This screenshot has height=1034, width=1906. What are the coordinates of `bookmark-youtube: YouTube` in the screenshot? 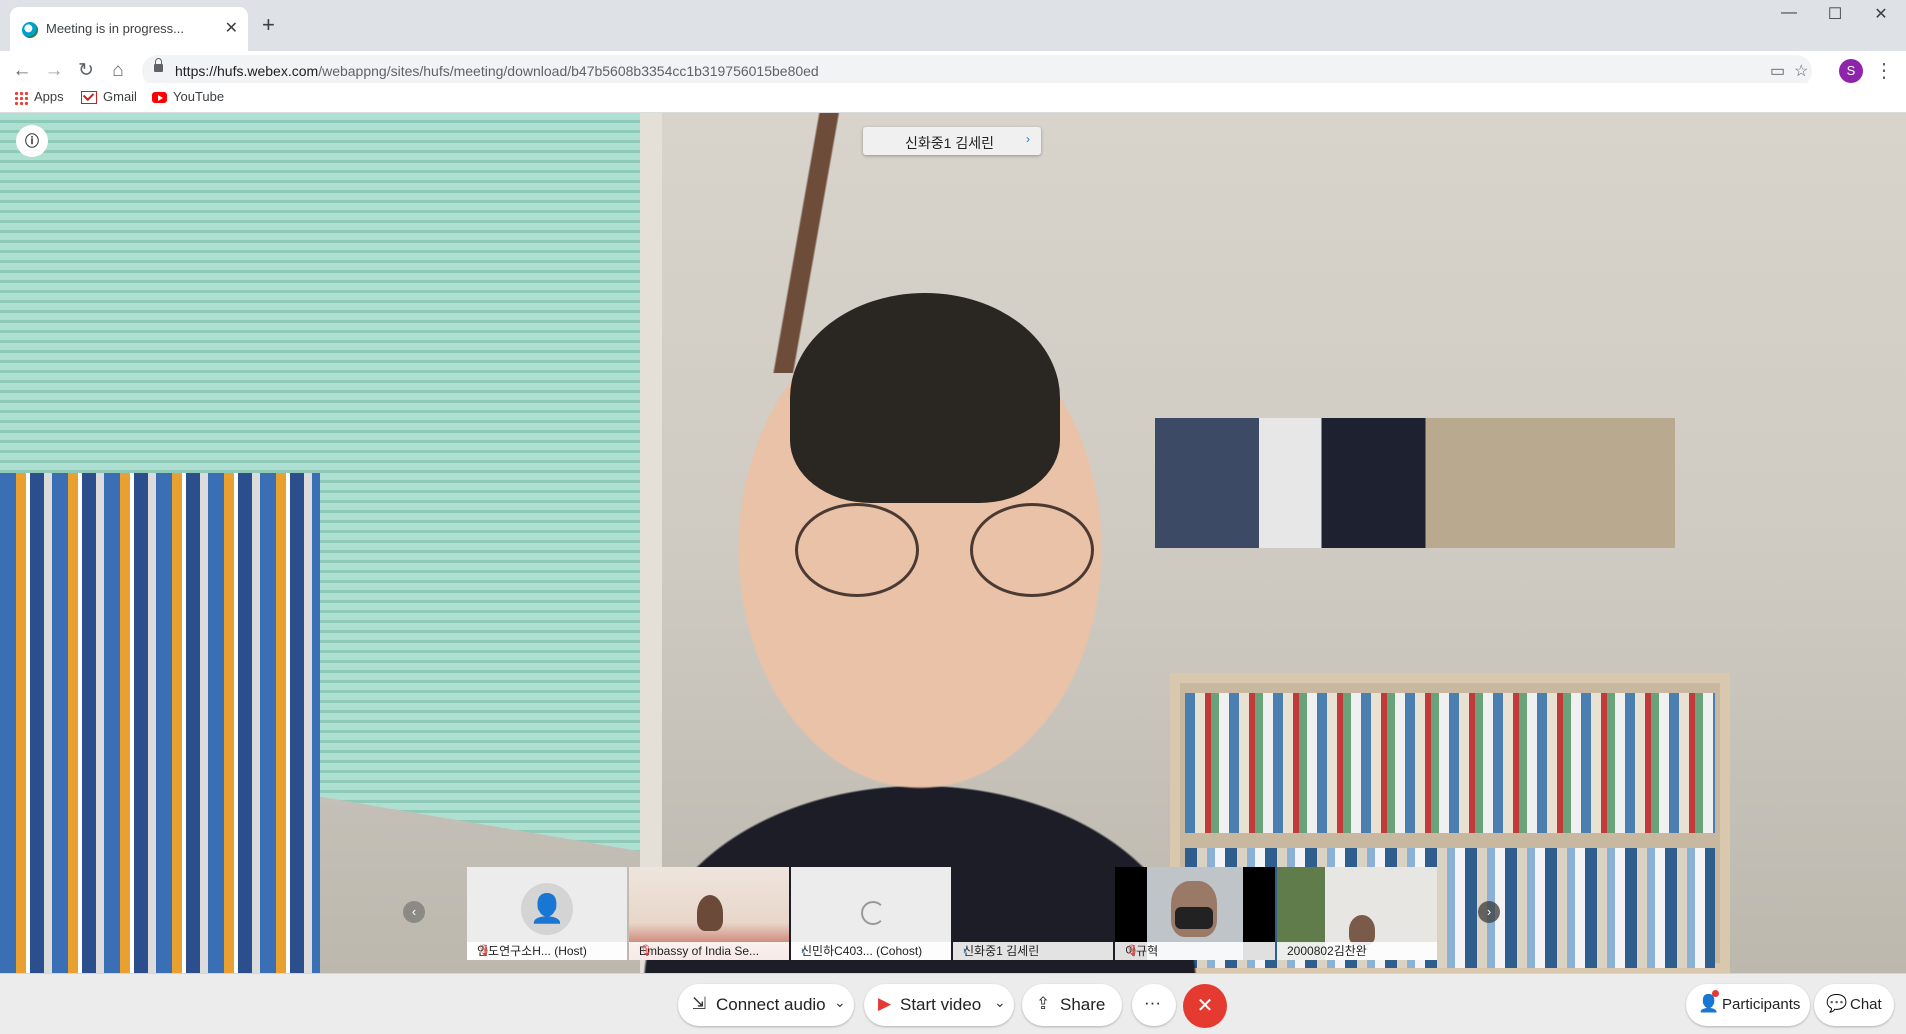 It's located at (188, 97).